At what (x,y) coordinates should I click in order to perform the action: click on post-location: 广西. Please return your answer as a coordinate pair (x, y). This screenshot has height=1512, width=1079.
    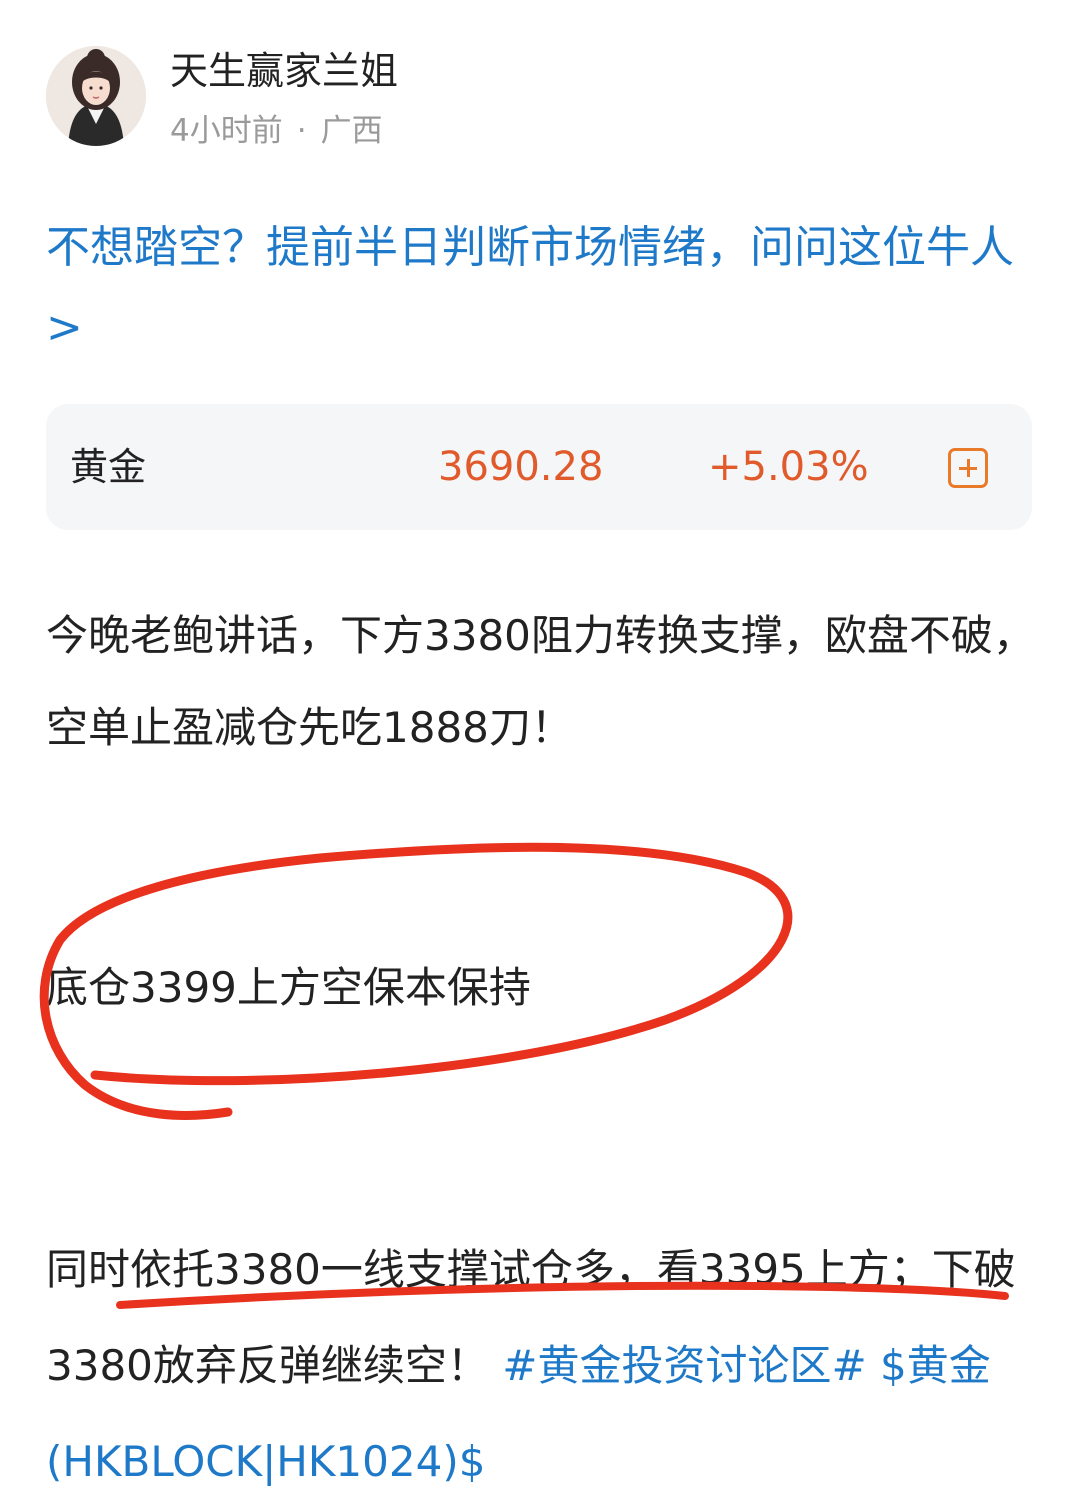
    Looking at the image, I should click on (351, 131).